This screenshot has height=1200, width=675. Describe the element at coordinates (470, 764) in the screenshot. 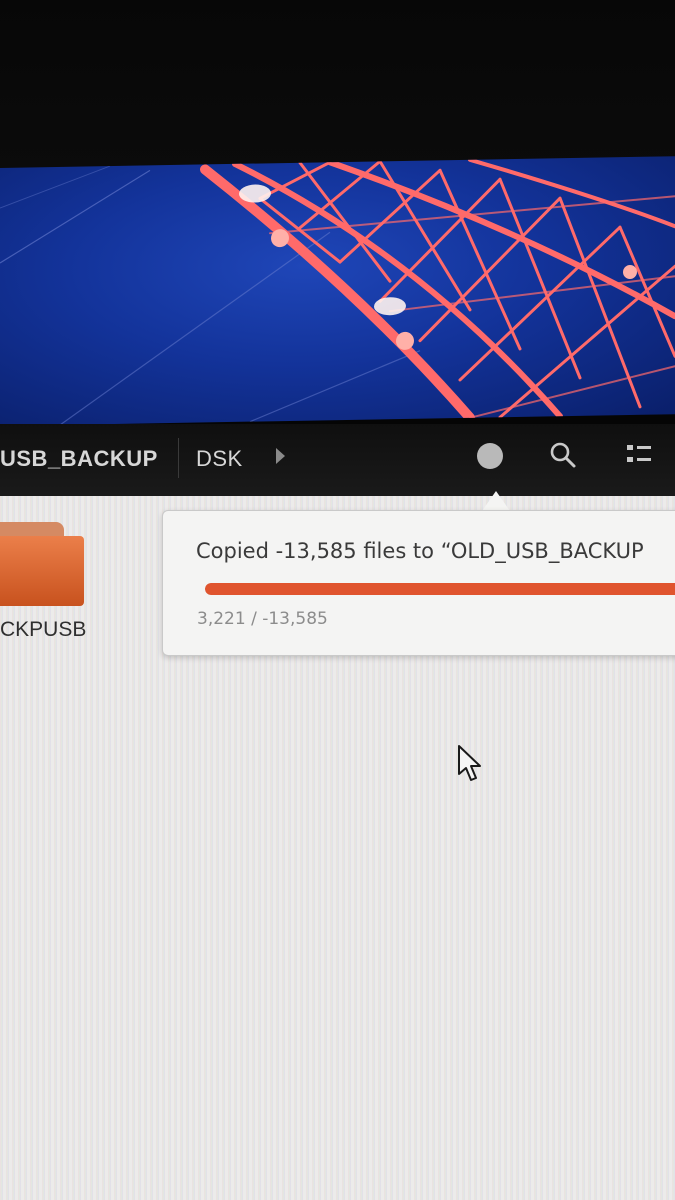

I see `mouse-pointer-icon` at that location.